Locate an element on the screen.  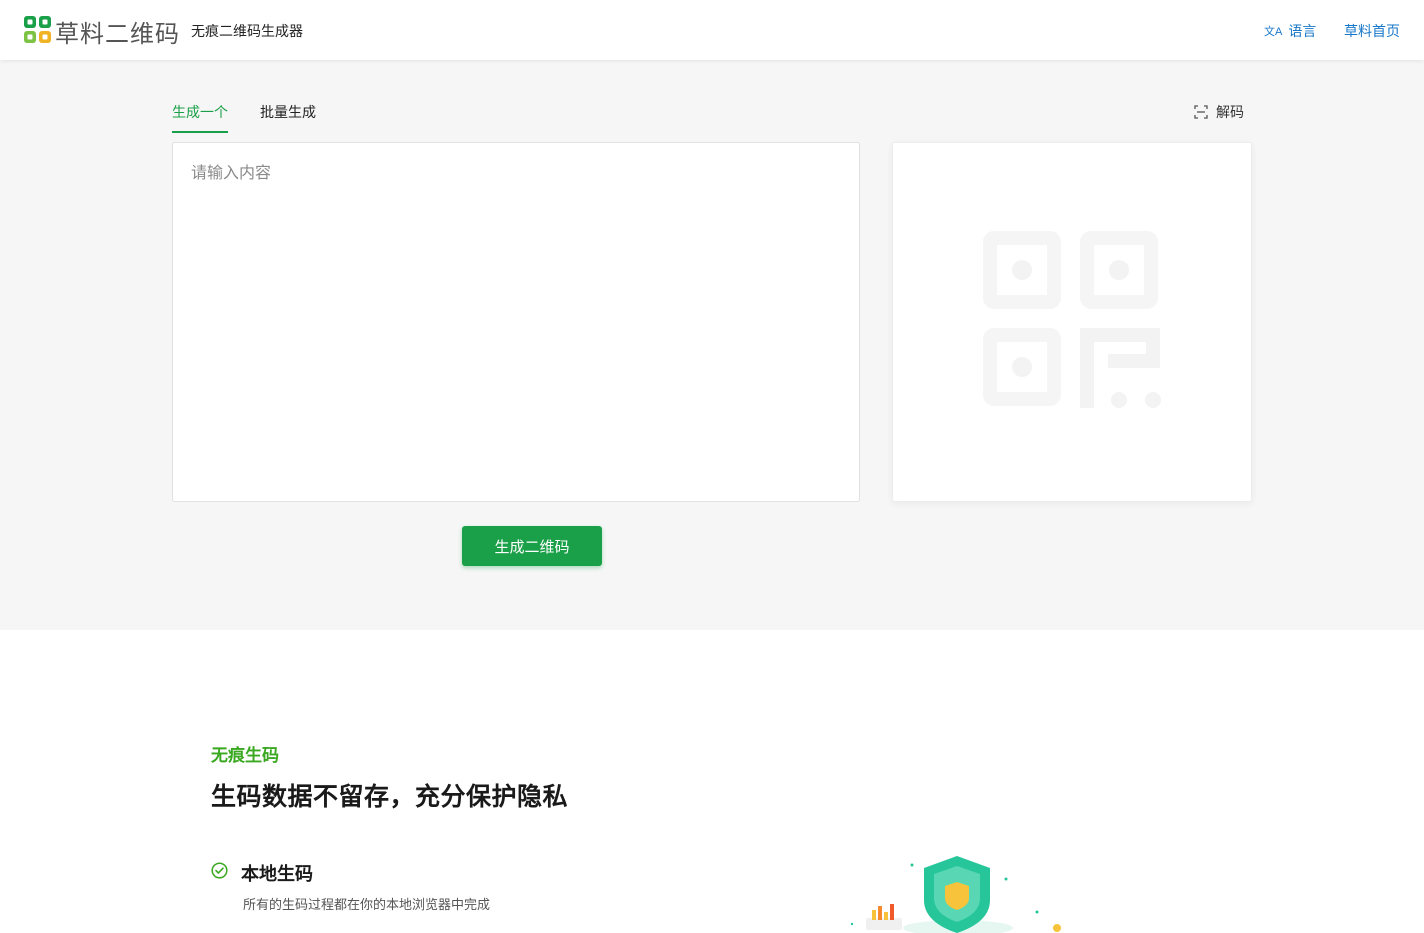
qr-placeholder-icon is located at coordinates (1072, 319).